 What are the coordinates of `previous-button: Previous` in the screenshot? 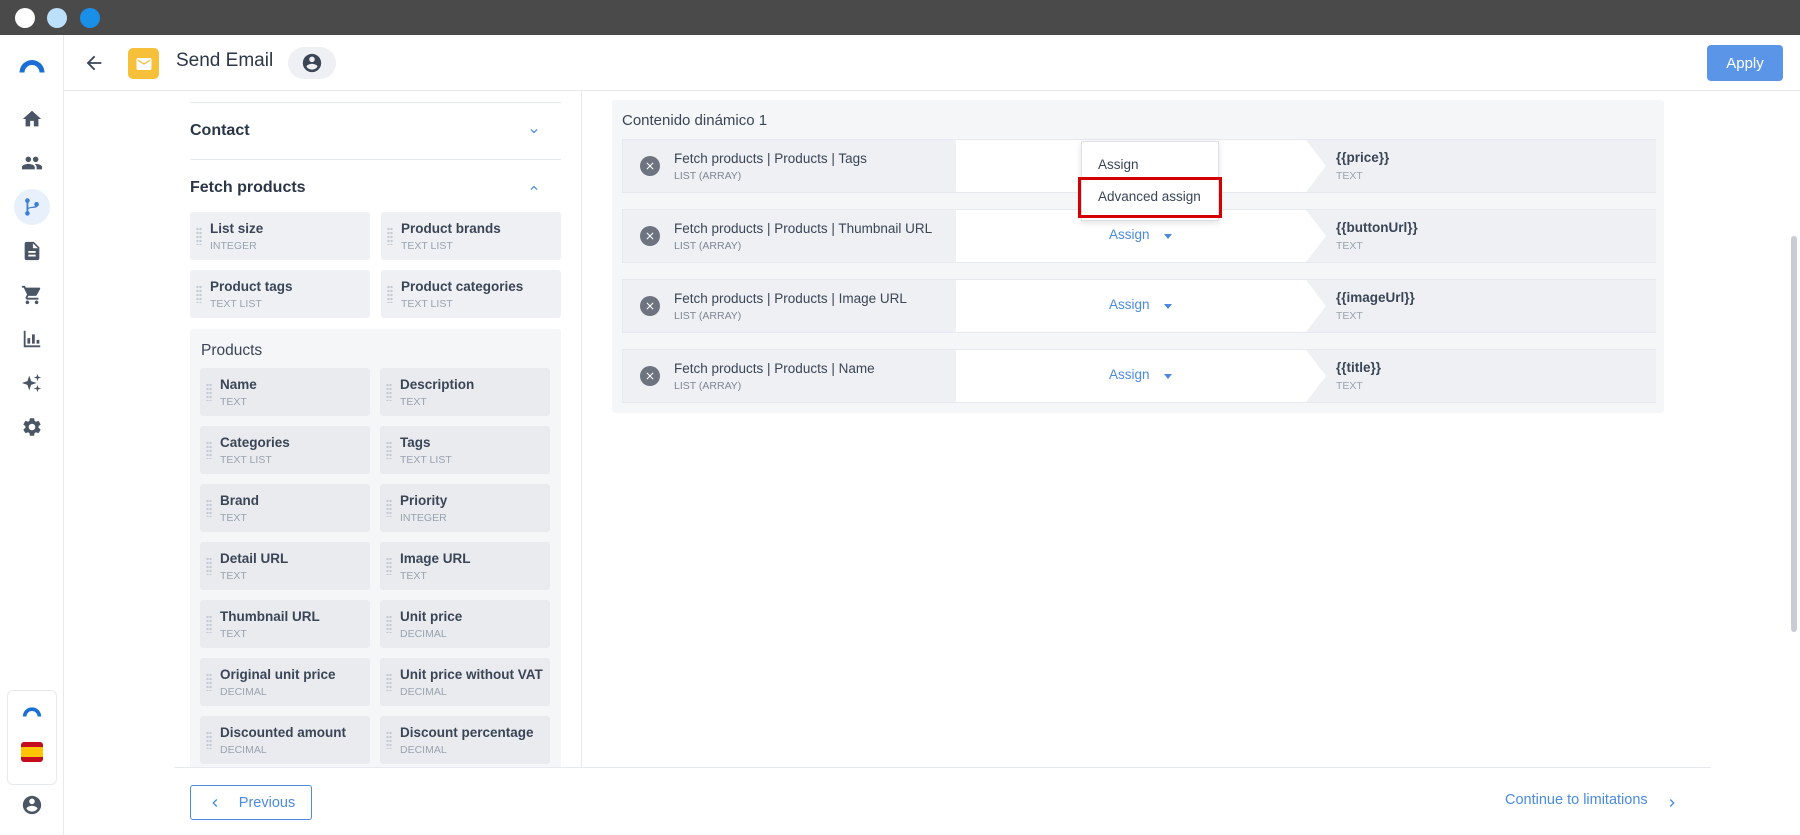 It's located at (251, 802).